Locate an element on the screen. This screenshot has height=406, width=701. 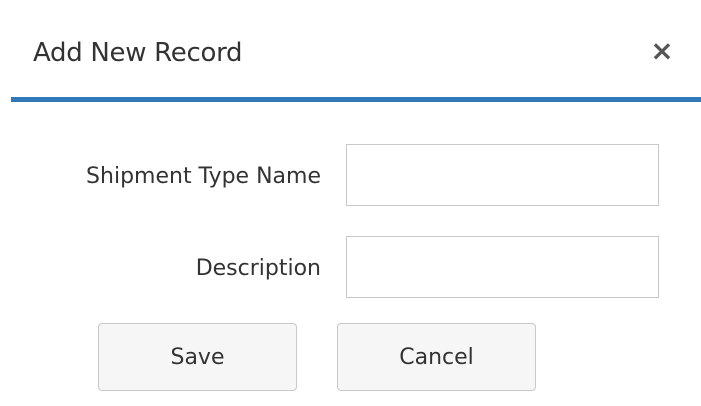
description-input is located at coordinates (502, 267).